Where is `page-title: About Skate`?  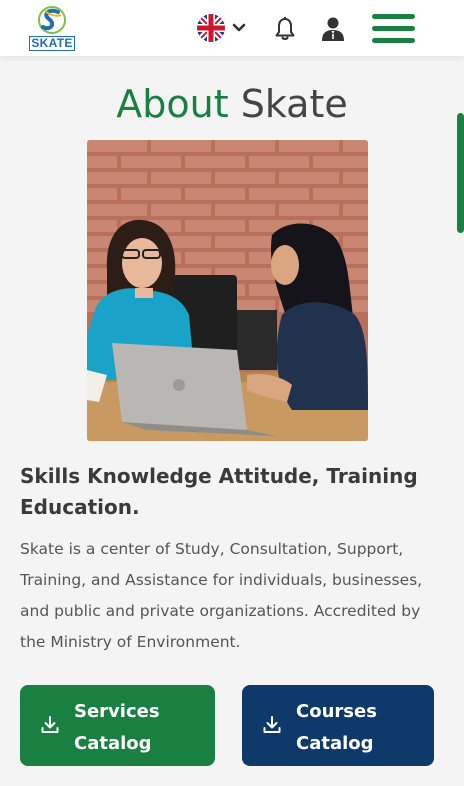
page-title: About Skate is located at coordinates (232, 104).